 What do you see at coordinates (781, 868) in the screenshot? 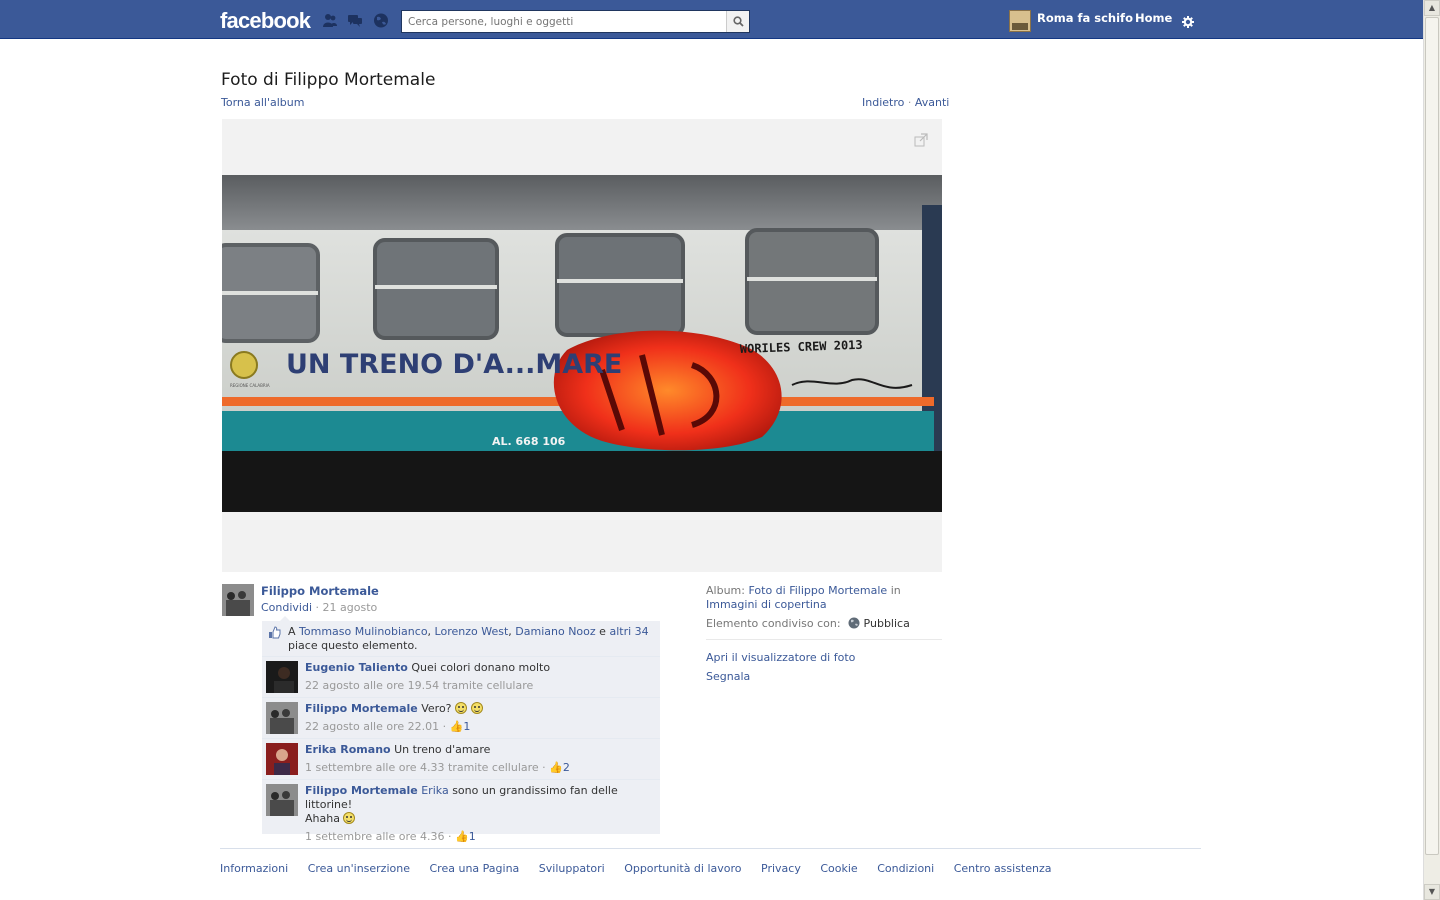
I see `footer-link-privacy: Privacy` at bounding box center [781, 868].